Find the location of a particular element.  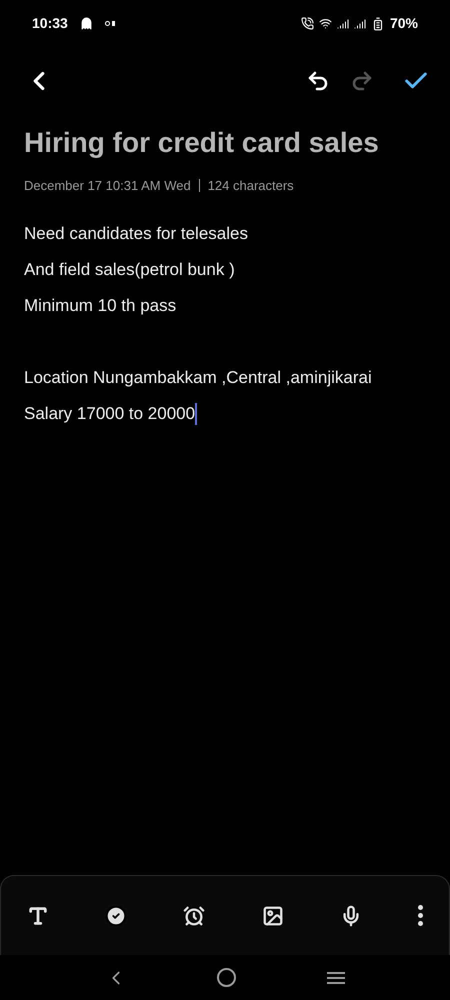

nav-recents-button is located at coordinates (335, 978).